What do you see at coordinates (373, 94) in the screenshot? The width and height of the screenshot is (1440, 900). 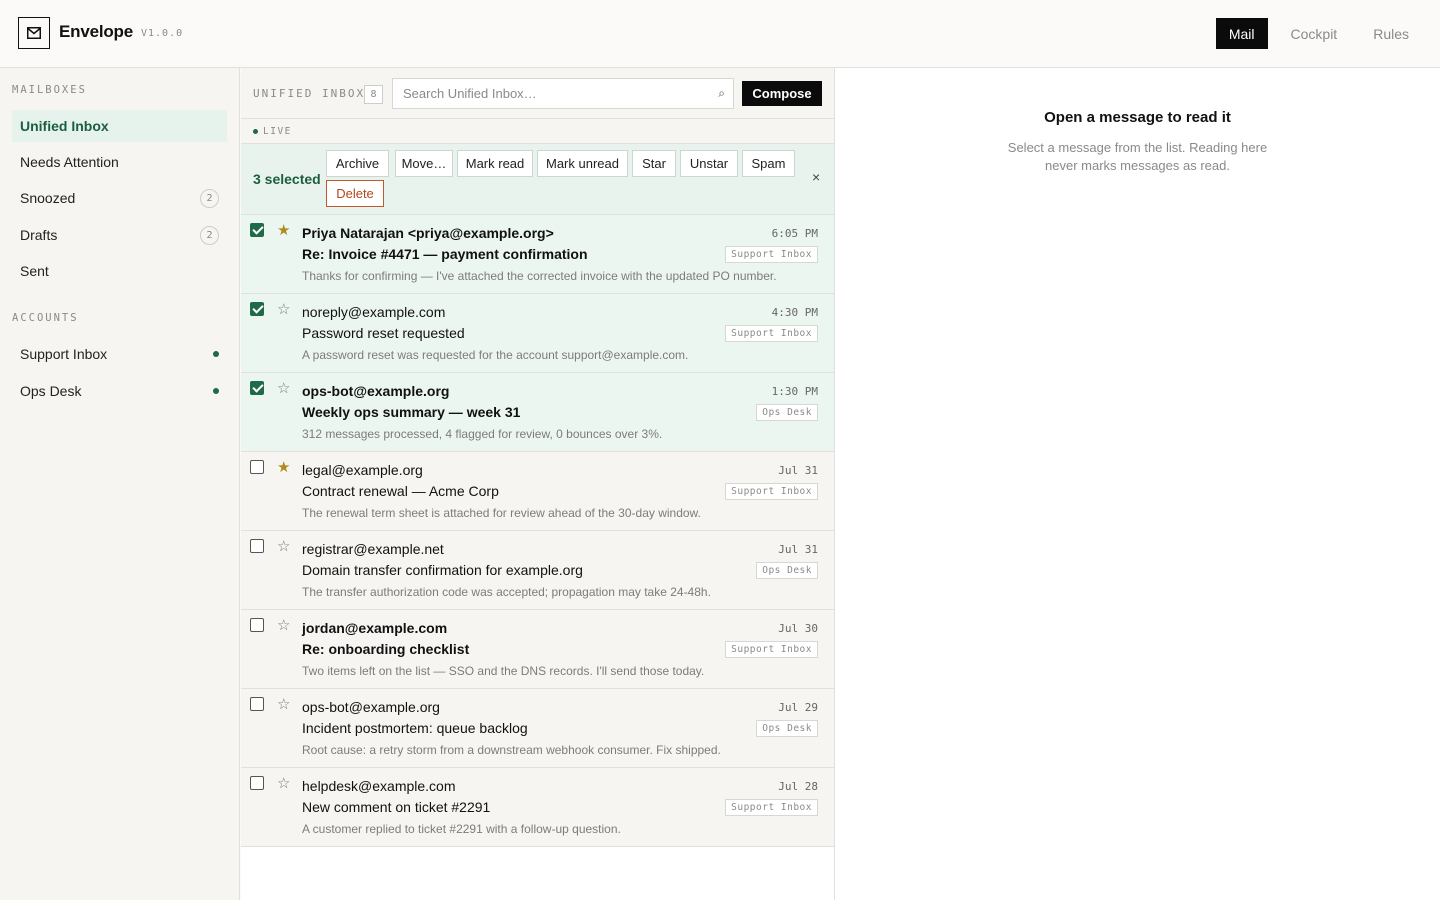 I see `unread-count-badge: 8` at bounding box center [373, 94].